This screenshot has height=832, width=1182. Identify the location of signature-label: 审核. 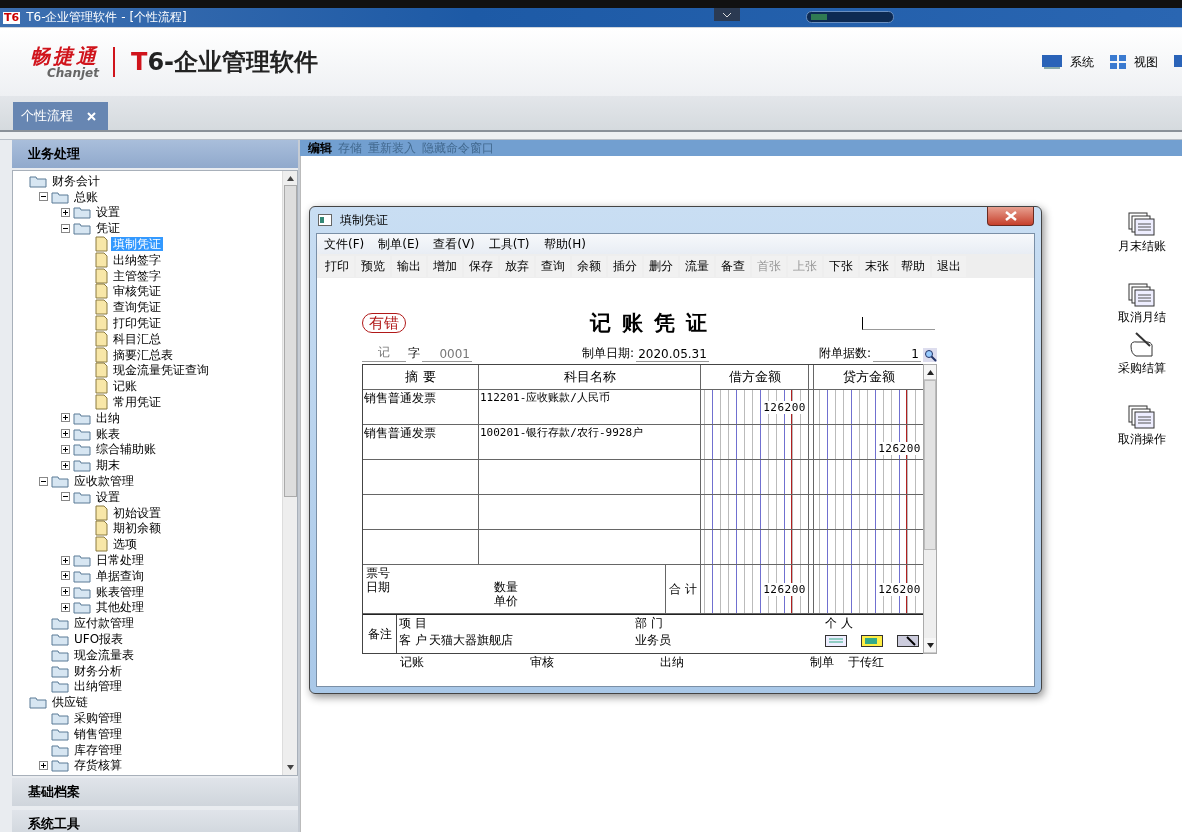
(542, 662).